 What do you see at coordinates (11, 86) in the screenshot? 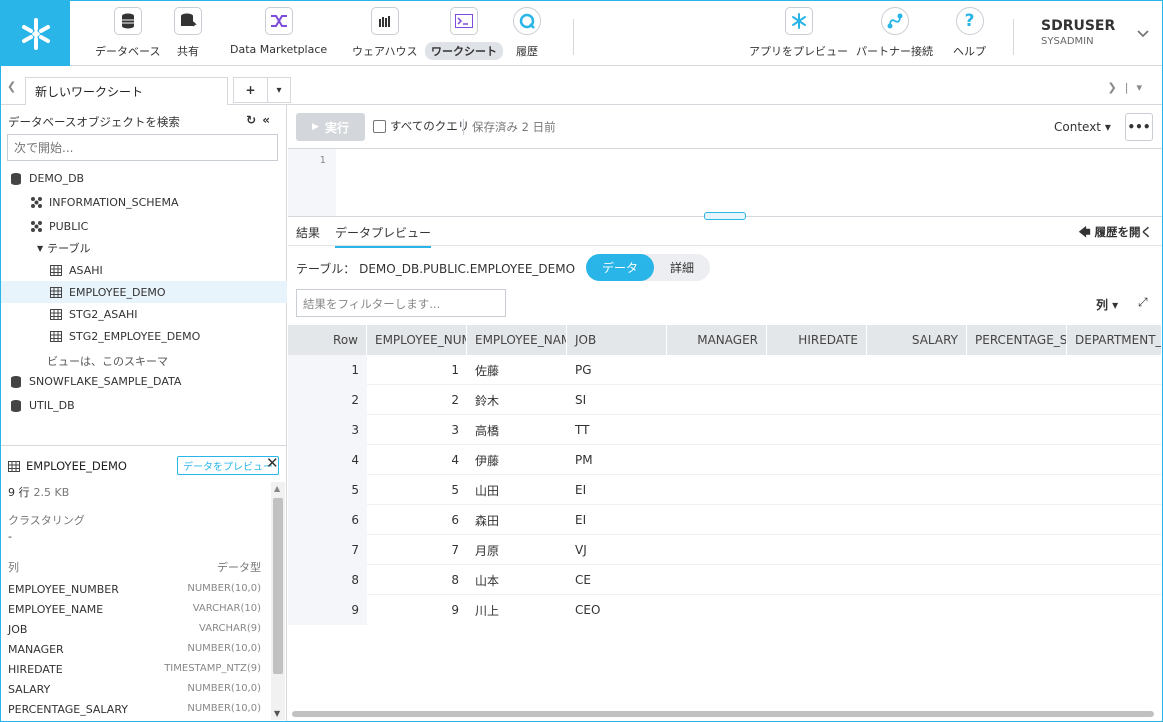
I see `chevron-left-icon: ❮` at bounding box center [11, 86].